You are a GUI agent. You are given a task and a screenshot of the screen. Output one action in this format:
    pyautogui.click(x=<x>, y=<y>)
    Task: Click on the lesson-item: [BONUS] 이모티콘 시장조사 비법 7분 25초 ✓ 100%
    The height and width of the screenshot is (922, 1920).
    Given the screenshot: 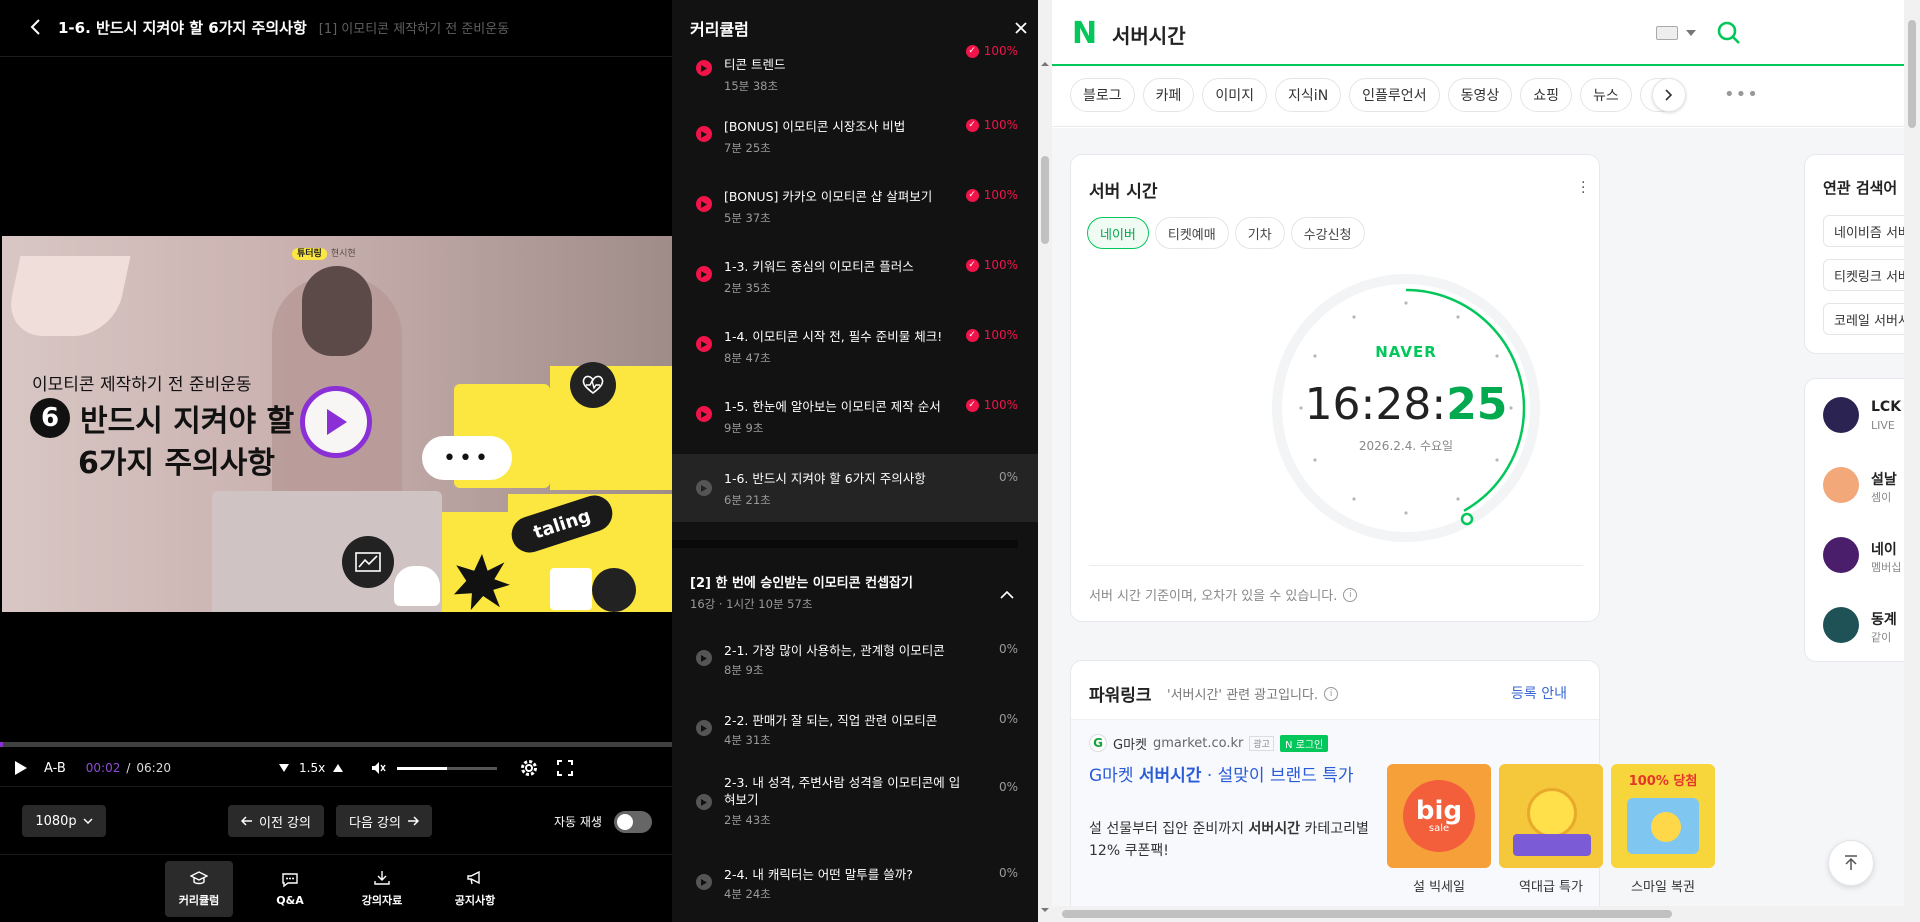 What is the action you would take?
    pyautogui.click(x=855, y=140)
    